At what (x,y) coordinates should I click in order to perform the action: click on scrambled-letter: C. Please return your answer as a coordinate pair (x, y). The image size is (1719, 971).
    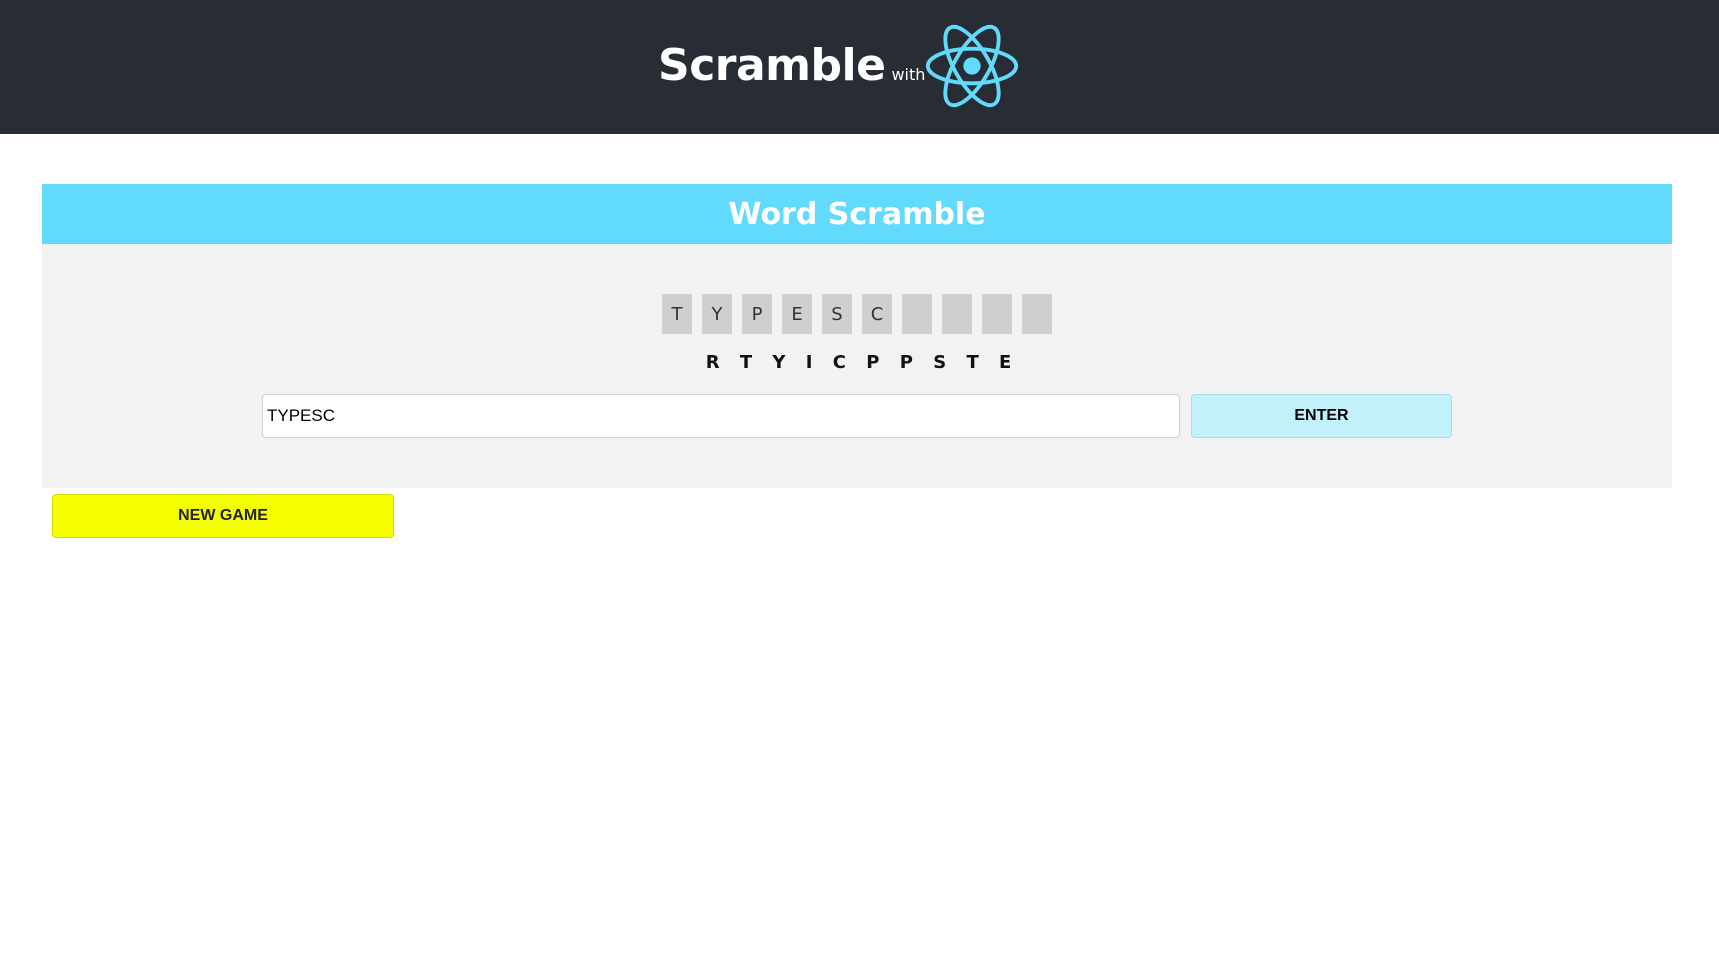
    Looking at the image, I should click on (840, 362).